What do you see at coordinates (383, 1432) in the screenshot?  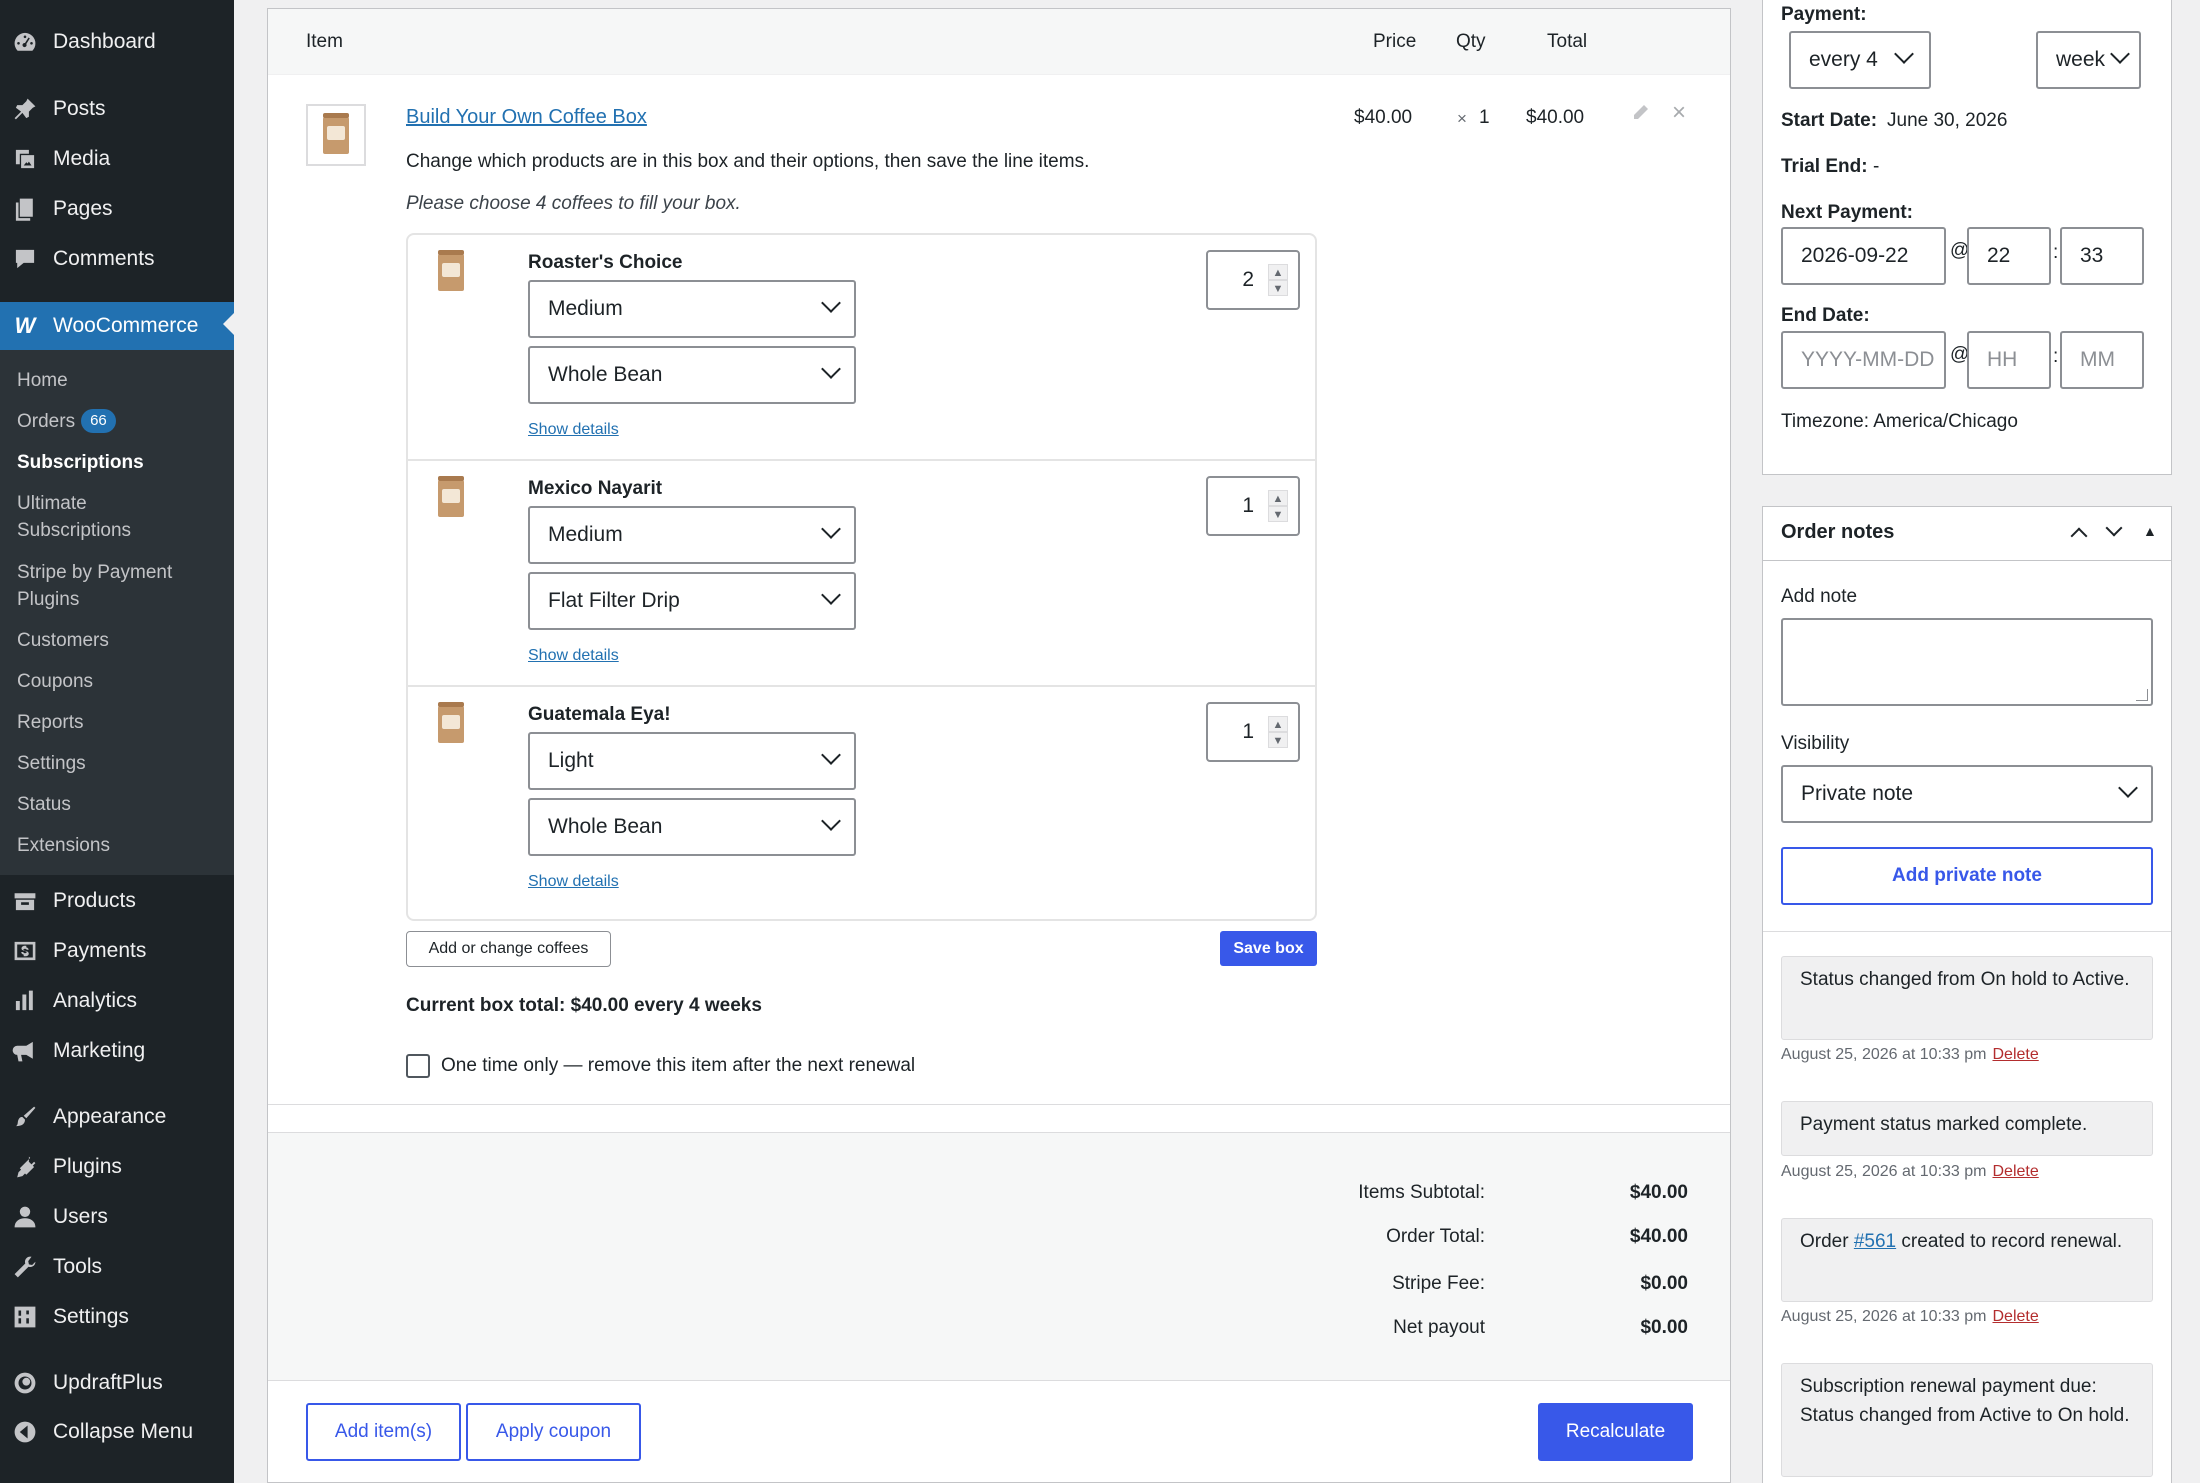 I see `add-items-button: Add item(s)` at bounding box center [383, 1432].